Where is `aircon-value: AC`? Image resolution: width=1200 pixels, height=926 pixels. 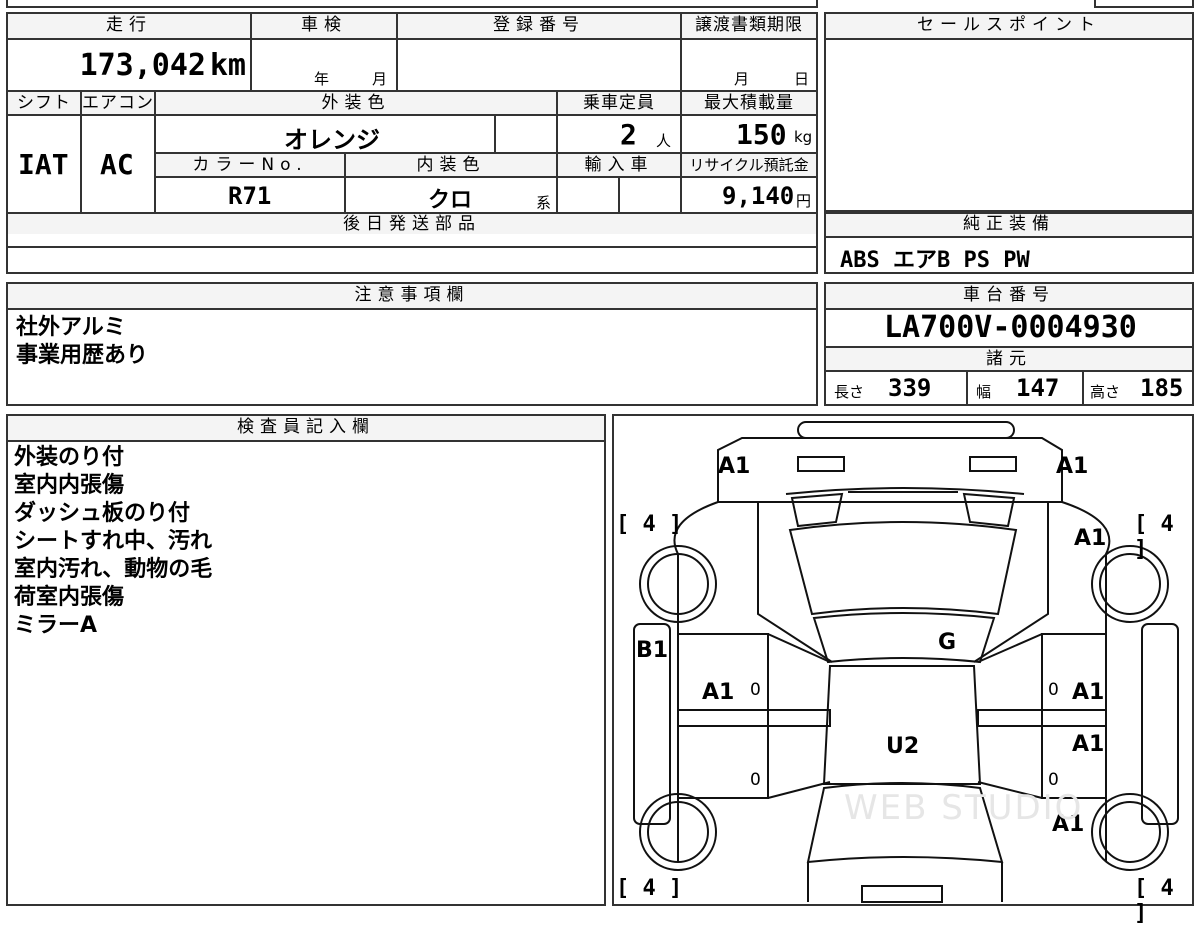
aircon-value: AC is located at coordinates (117, 164).